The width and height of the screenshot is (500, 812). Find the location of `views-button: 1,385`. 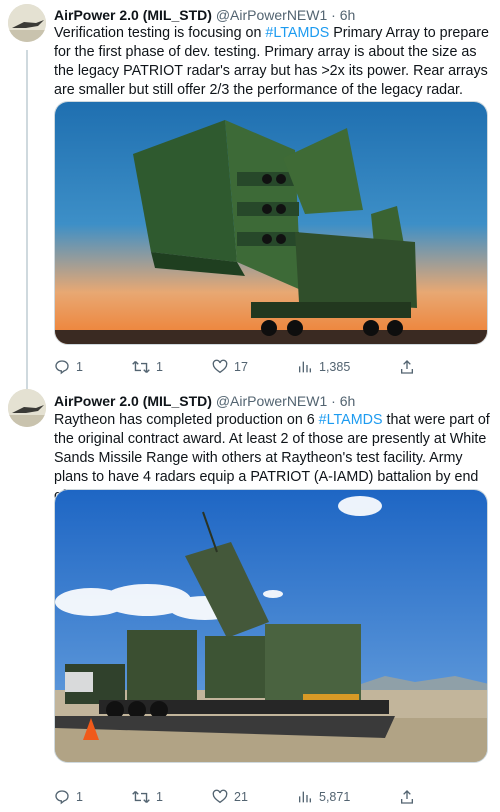

views-button: 1,385 is located at coordinates (323, 367).